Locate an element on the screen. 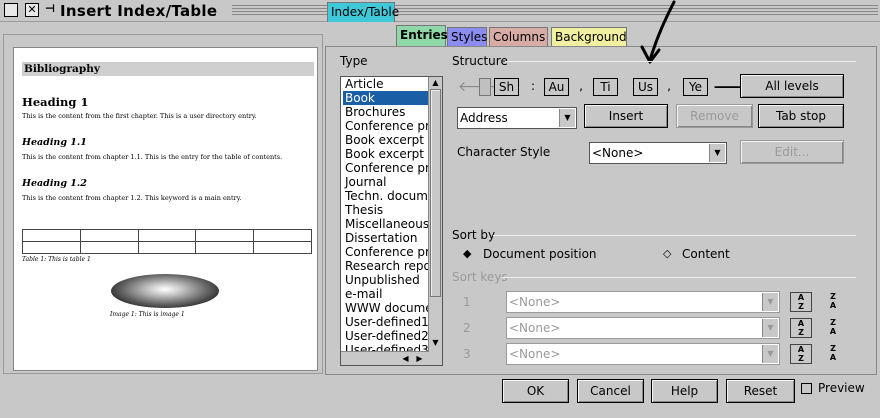 Image resolution: width=880 pixels, height=418 pixels. type-list-item: Techn. documen is located at coordinates (385, 196).